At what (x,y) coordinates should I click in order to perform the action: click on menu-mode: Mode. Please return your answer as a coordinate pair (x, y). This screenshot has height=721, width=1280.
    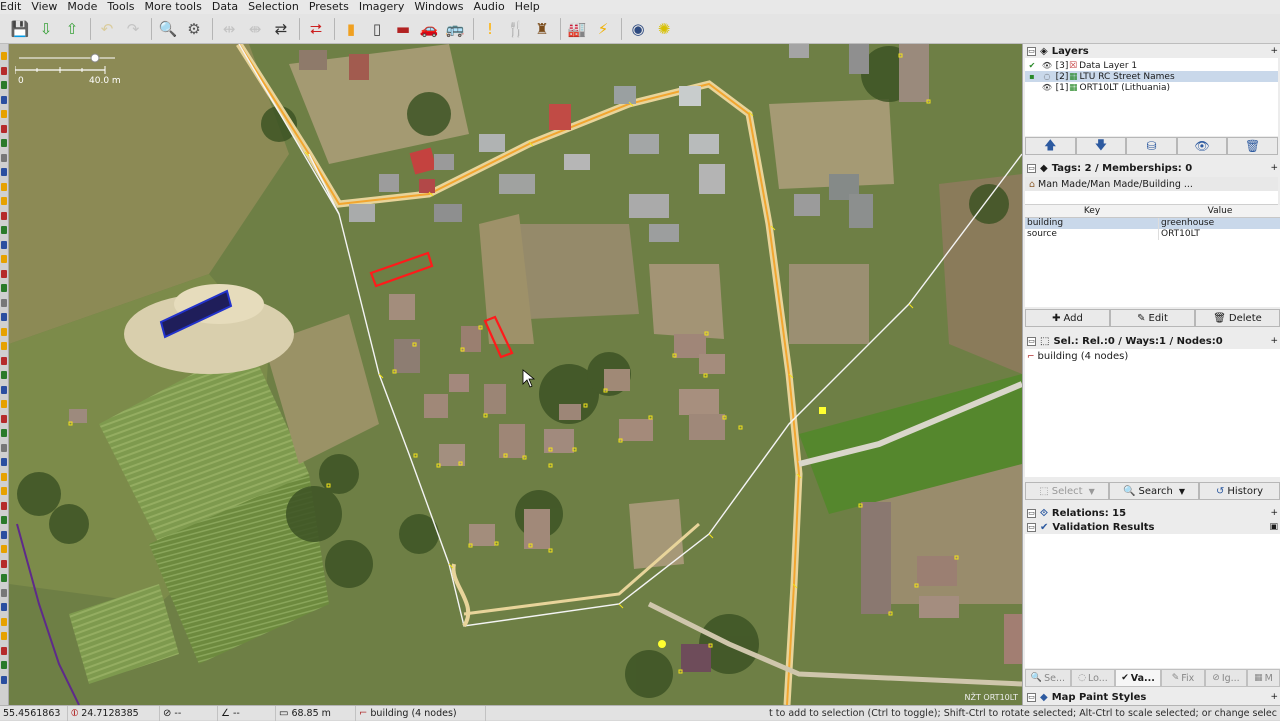
    Looking at the image, I should click on (82, 7).